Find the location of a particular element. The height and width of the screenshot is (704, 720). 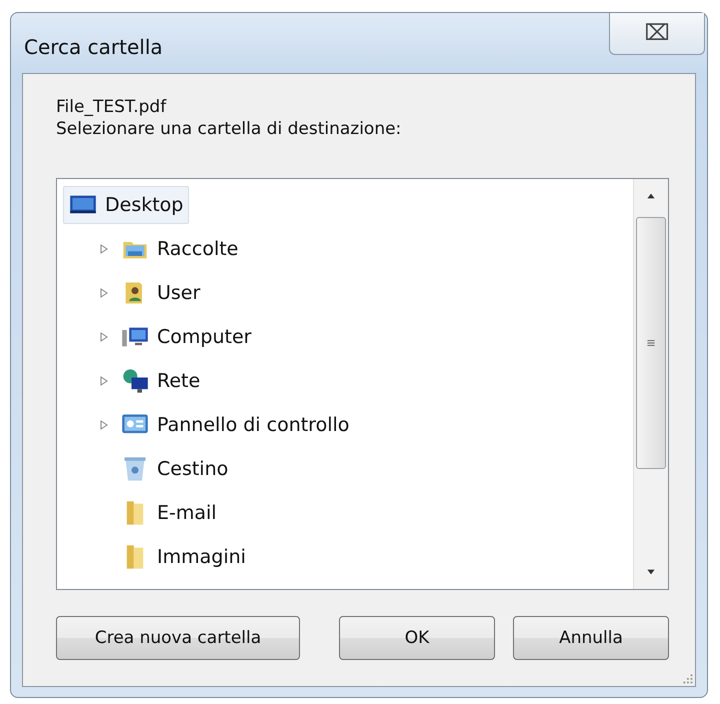

tree-item: Pannello di controllo is located at coordinates (235, 425).